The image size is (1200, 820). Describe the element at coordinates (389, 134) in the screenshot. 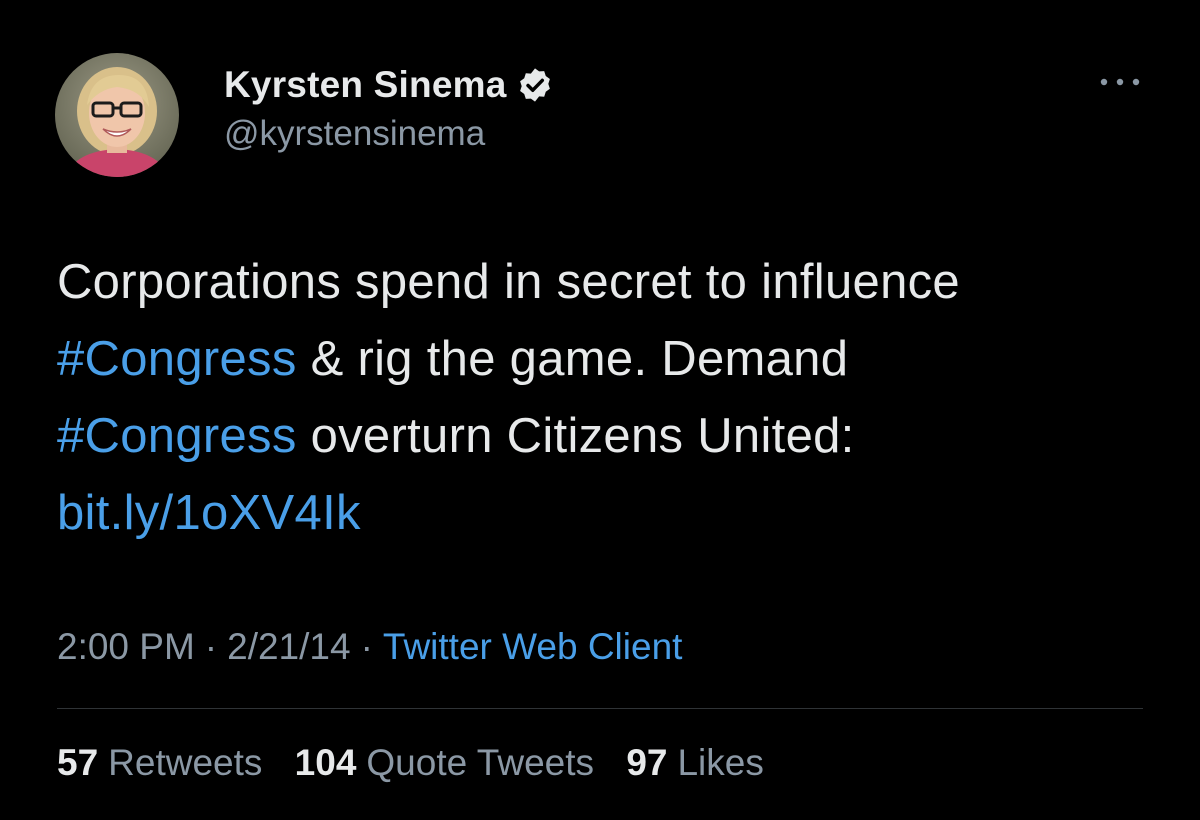

I see `handle: @kyrstensinema` at that location.